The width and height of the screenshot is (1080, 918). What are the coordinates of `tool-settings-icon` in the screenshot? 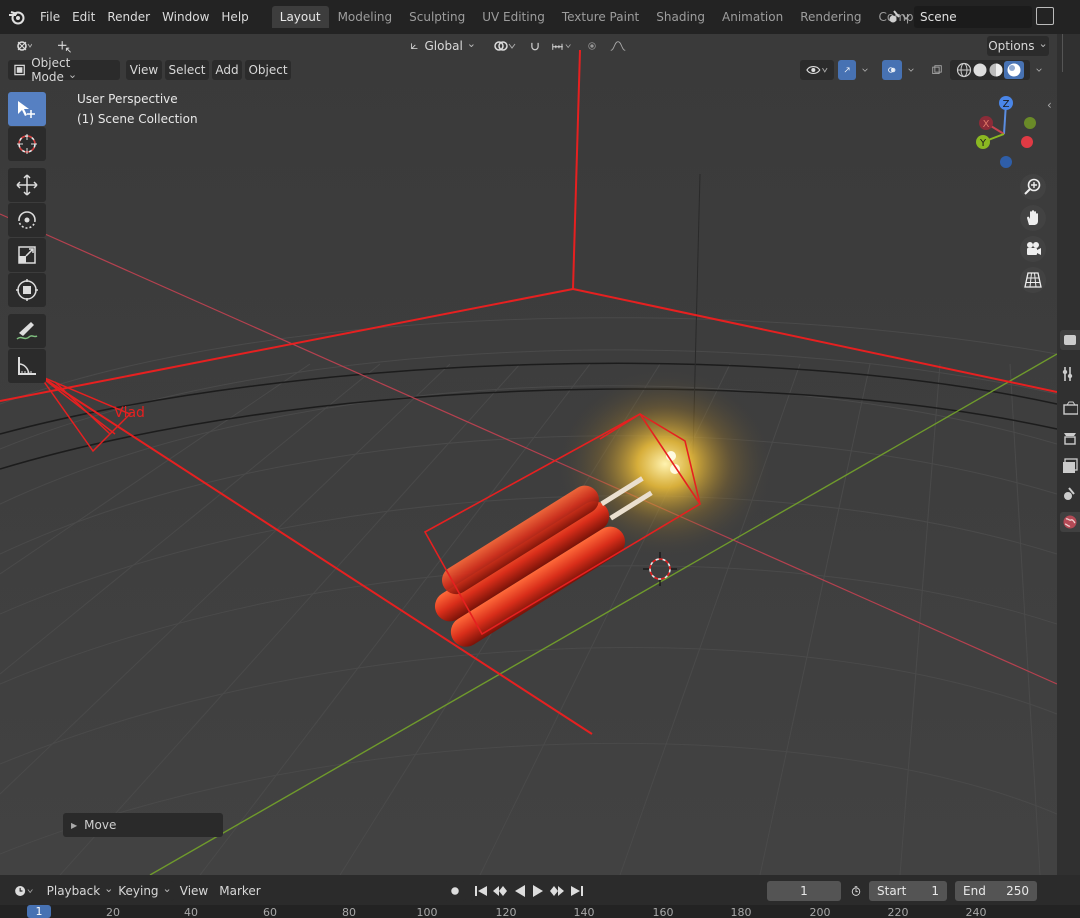 It's located at (1070, 374).